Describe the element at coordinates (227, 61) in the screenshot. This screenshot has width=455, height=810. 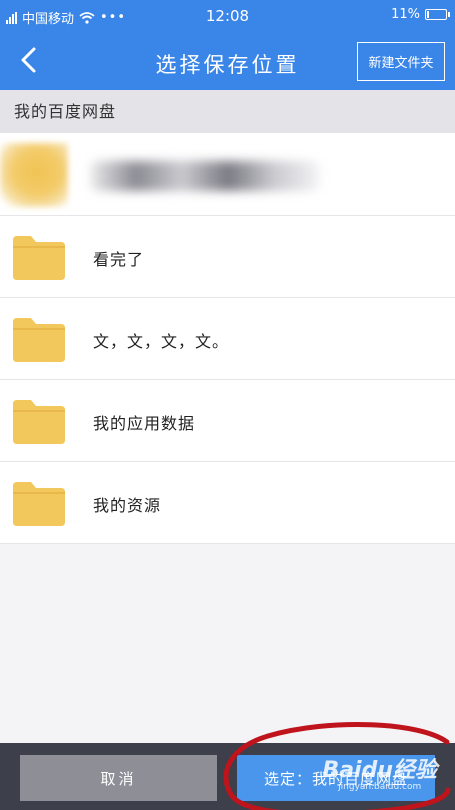
I see `app-header: 选择保存位置 新建文件夹` at that location.